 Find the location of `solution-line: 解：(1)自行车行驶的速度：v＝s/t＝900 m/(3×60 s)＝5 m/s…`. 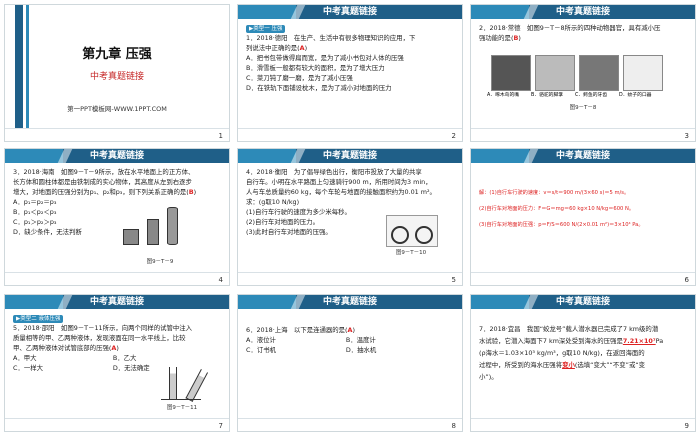

solution-line: 解：(1)自行车行驶的速度：v＝s/t＝900 m/(3×60 s)＝5 m/s… is located at coordinates (554, 193).